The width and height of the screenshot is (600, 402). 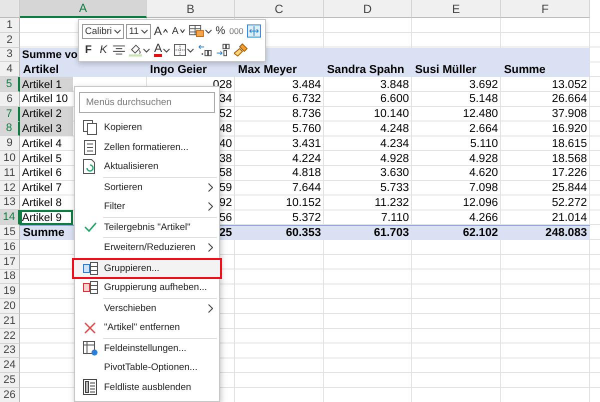 What do you see at coordinates (394, 129) in the screenshot?
I see `table-cell-text: 4.248` at bounding box center [394, 129].